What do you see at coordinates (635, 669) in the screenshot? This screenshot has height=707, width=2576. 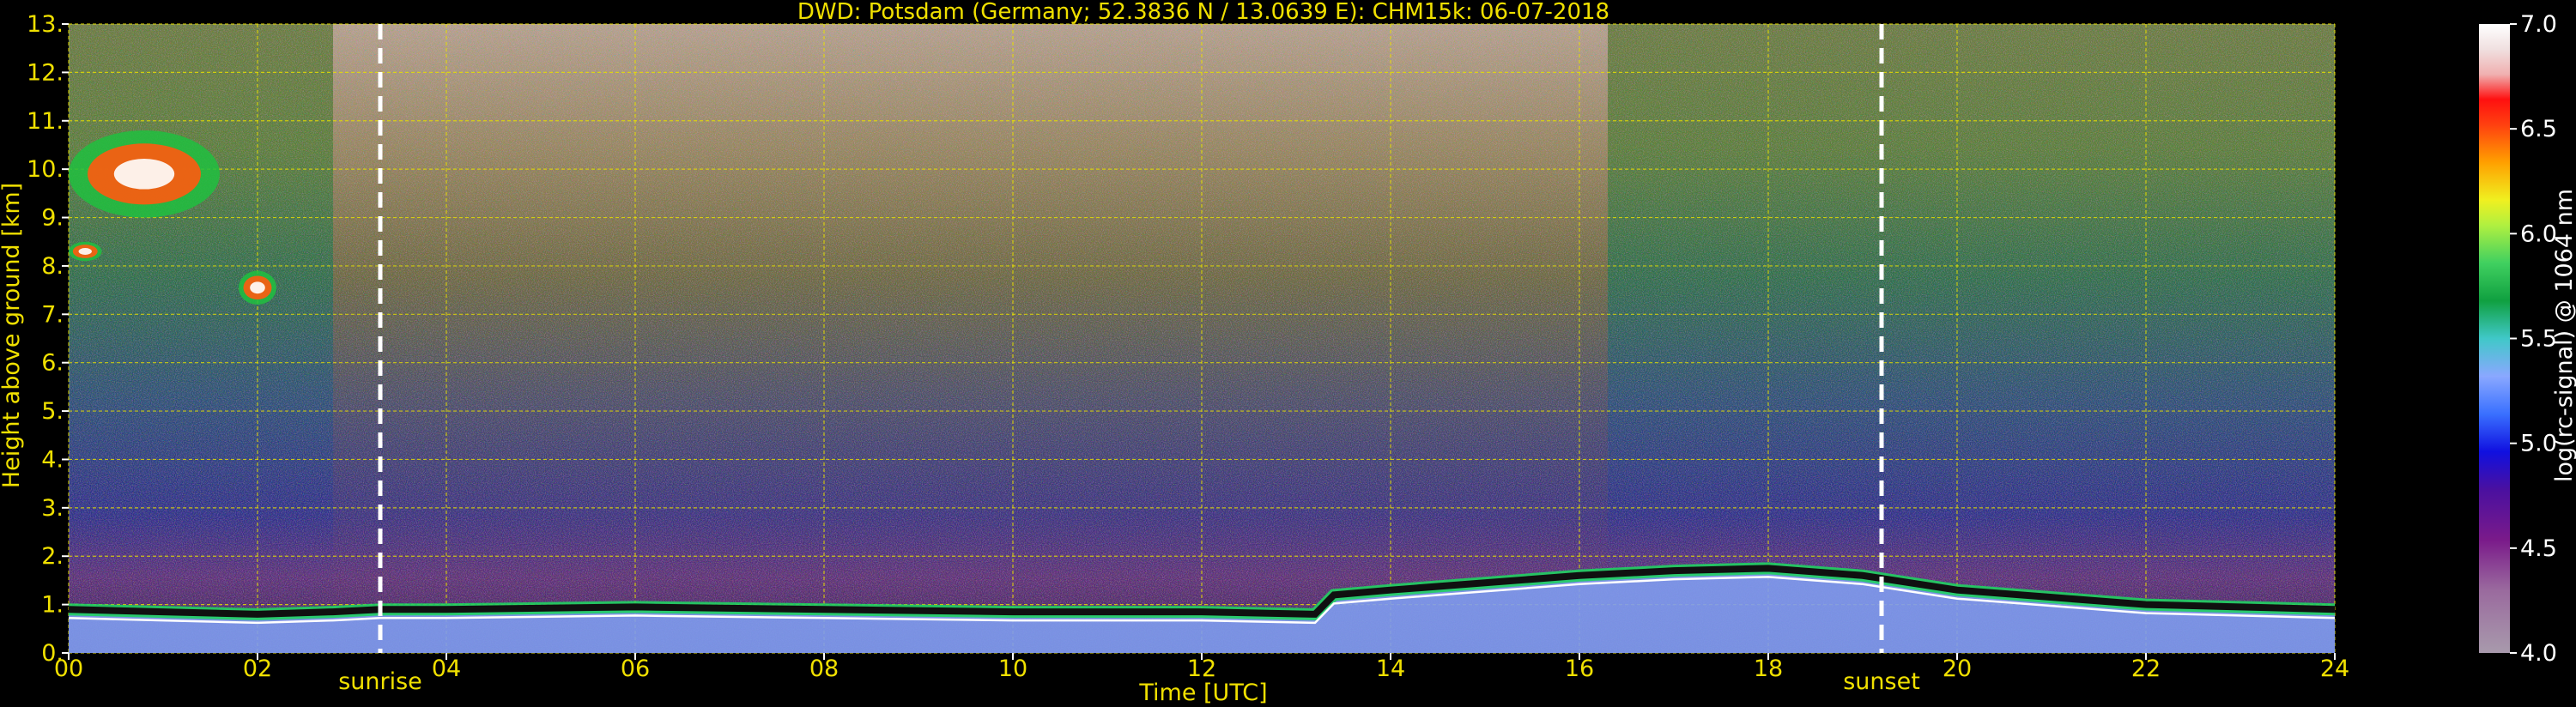 I see `x-tick-label: 06` at bounding box center [635, 669].